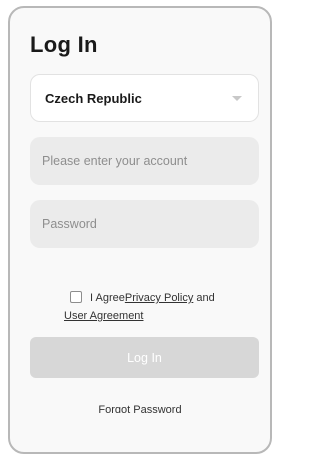 The width and height of the screenshot is (320, 460). I want to click on country-select: Czech Republic, so click(144, 98).